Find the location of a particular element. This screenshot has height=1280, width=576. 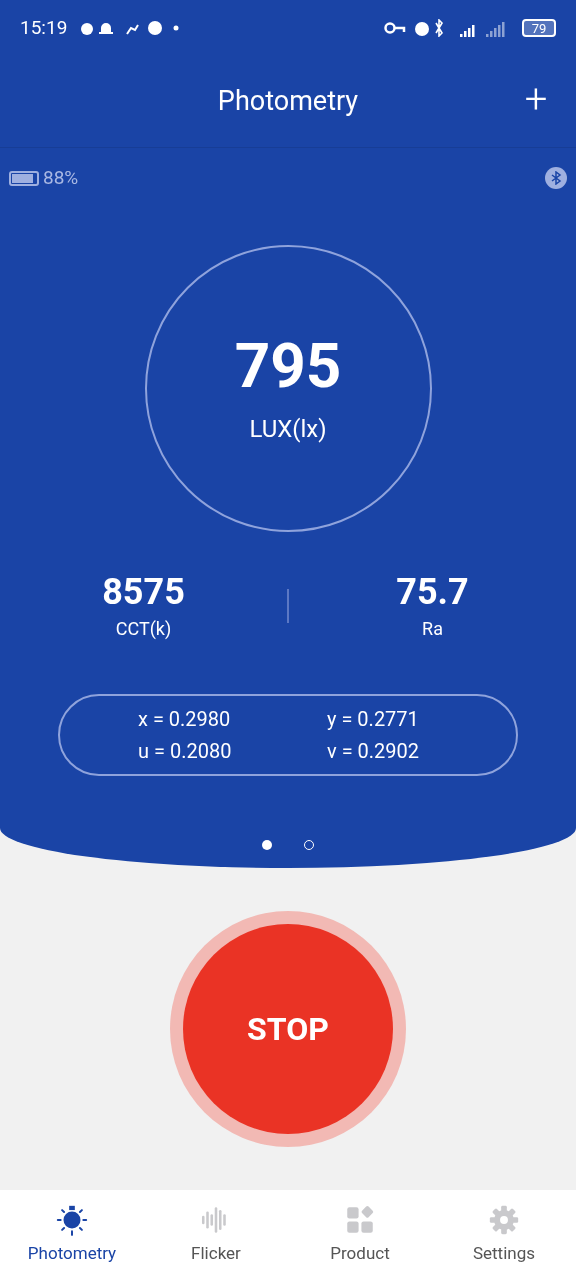

device-battery-text: 88% is located at coordinates (61, 178).